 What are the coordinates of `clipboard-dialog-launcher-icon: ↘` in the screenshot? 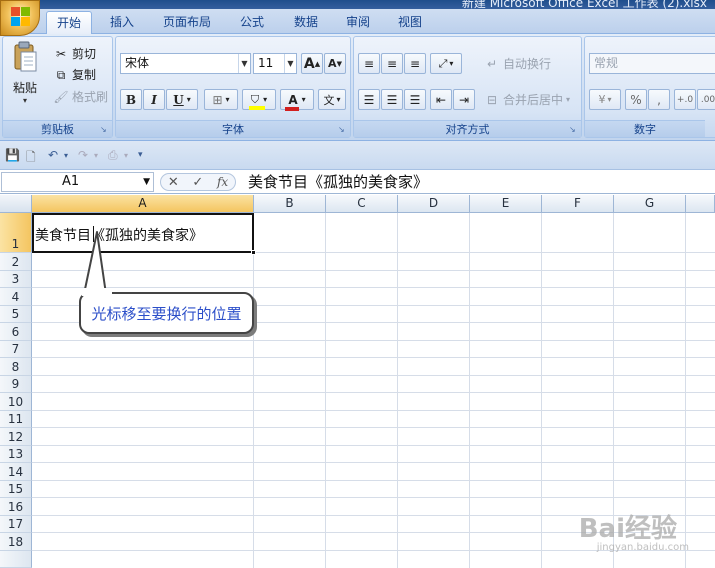 It's located at (104, 129).